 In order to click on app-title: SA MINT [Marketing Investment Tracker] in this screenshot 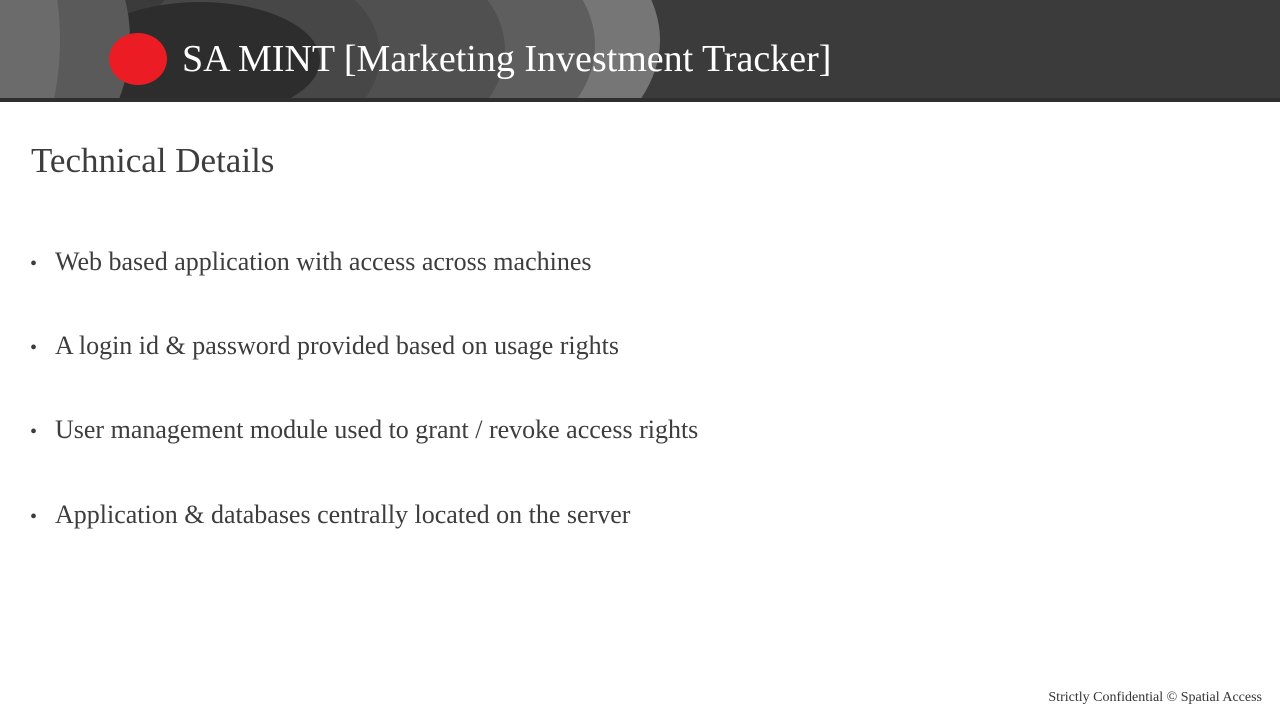, I will do `click(507, 59)`.